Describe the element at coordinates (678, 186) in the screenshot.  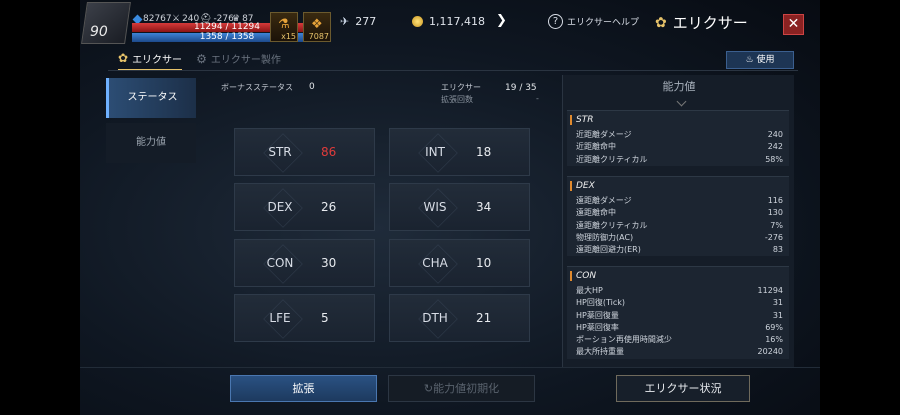
I see `group-header: DEX` at that location.